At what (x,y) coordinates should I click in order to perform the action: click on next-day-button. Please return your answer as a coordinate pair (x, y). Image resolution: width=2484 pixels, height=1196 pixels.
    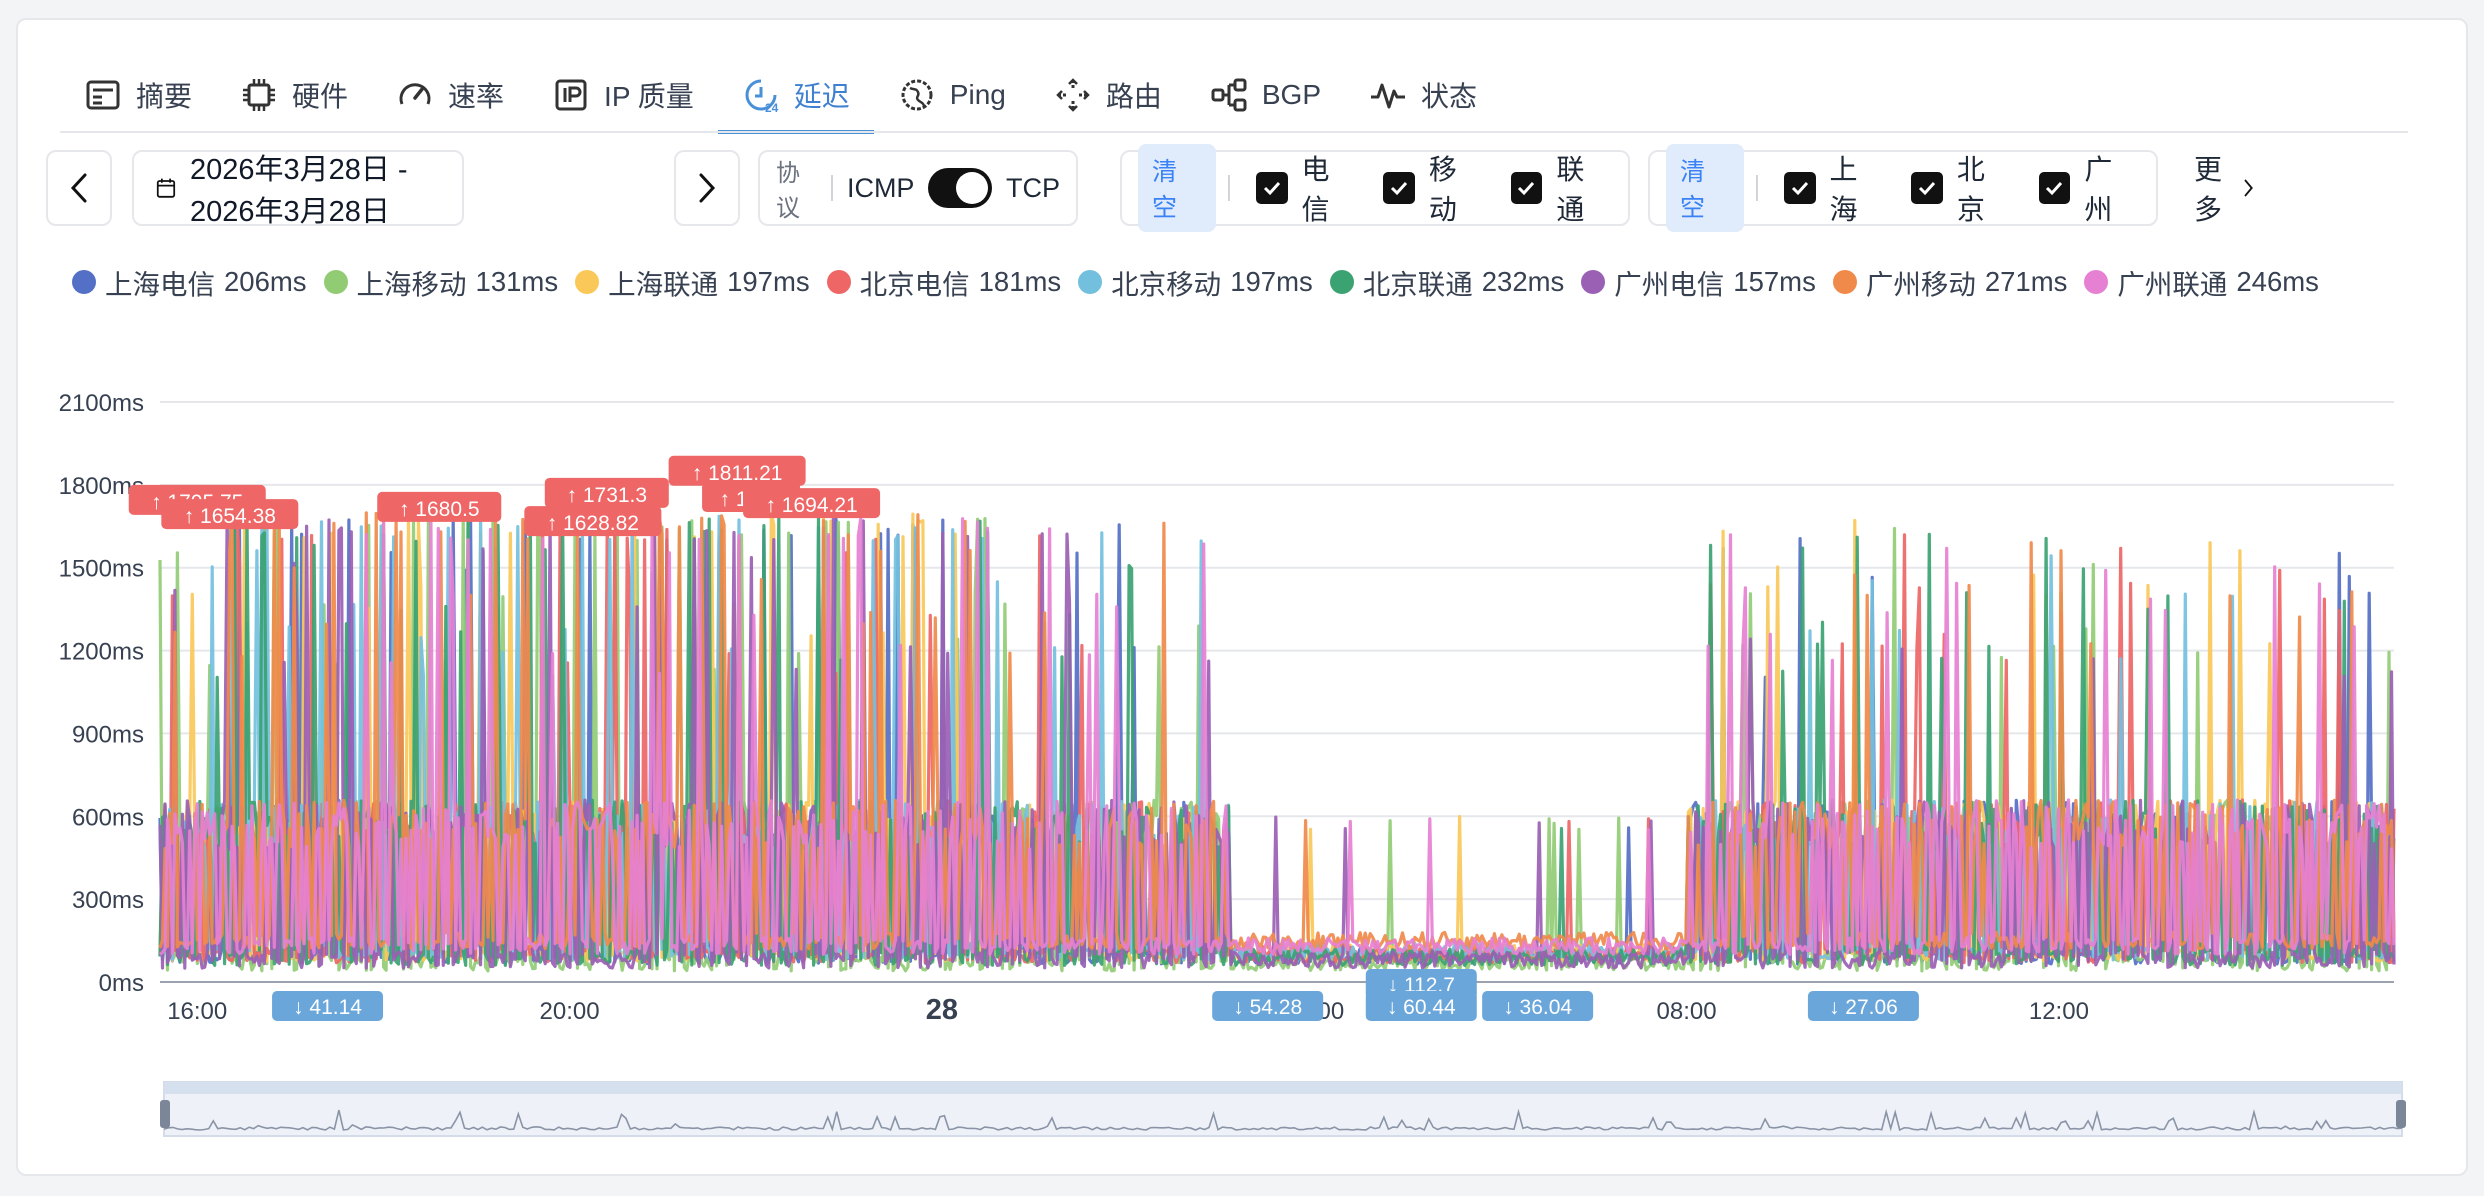
    Looking at the image, I should click on (707, 188).